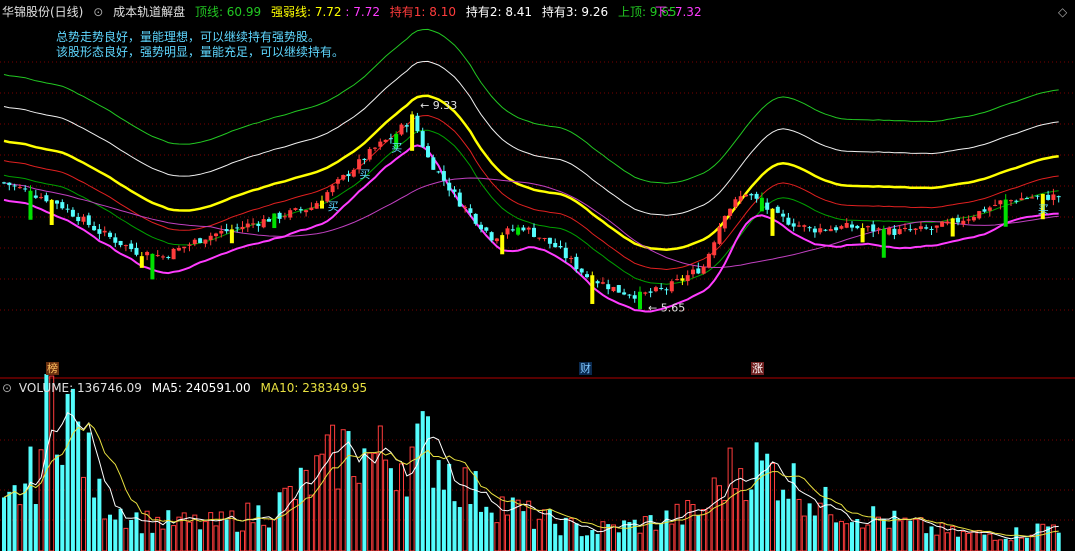 Image resolution: width=1075 pixels, height=551 pixels. I want to click on price-annotation: ← 9.33, so click(438, 105).